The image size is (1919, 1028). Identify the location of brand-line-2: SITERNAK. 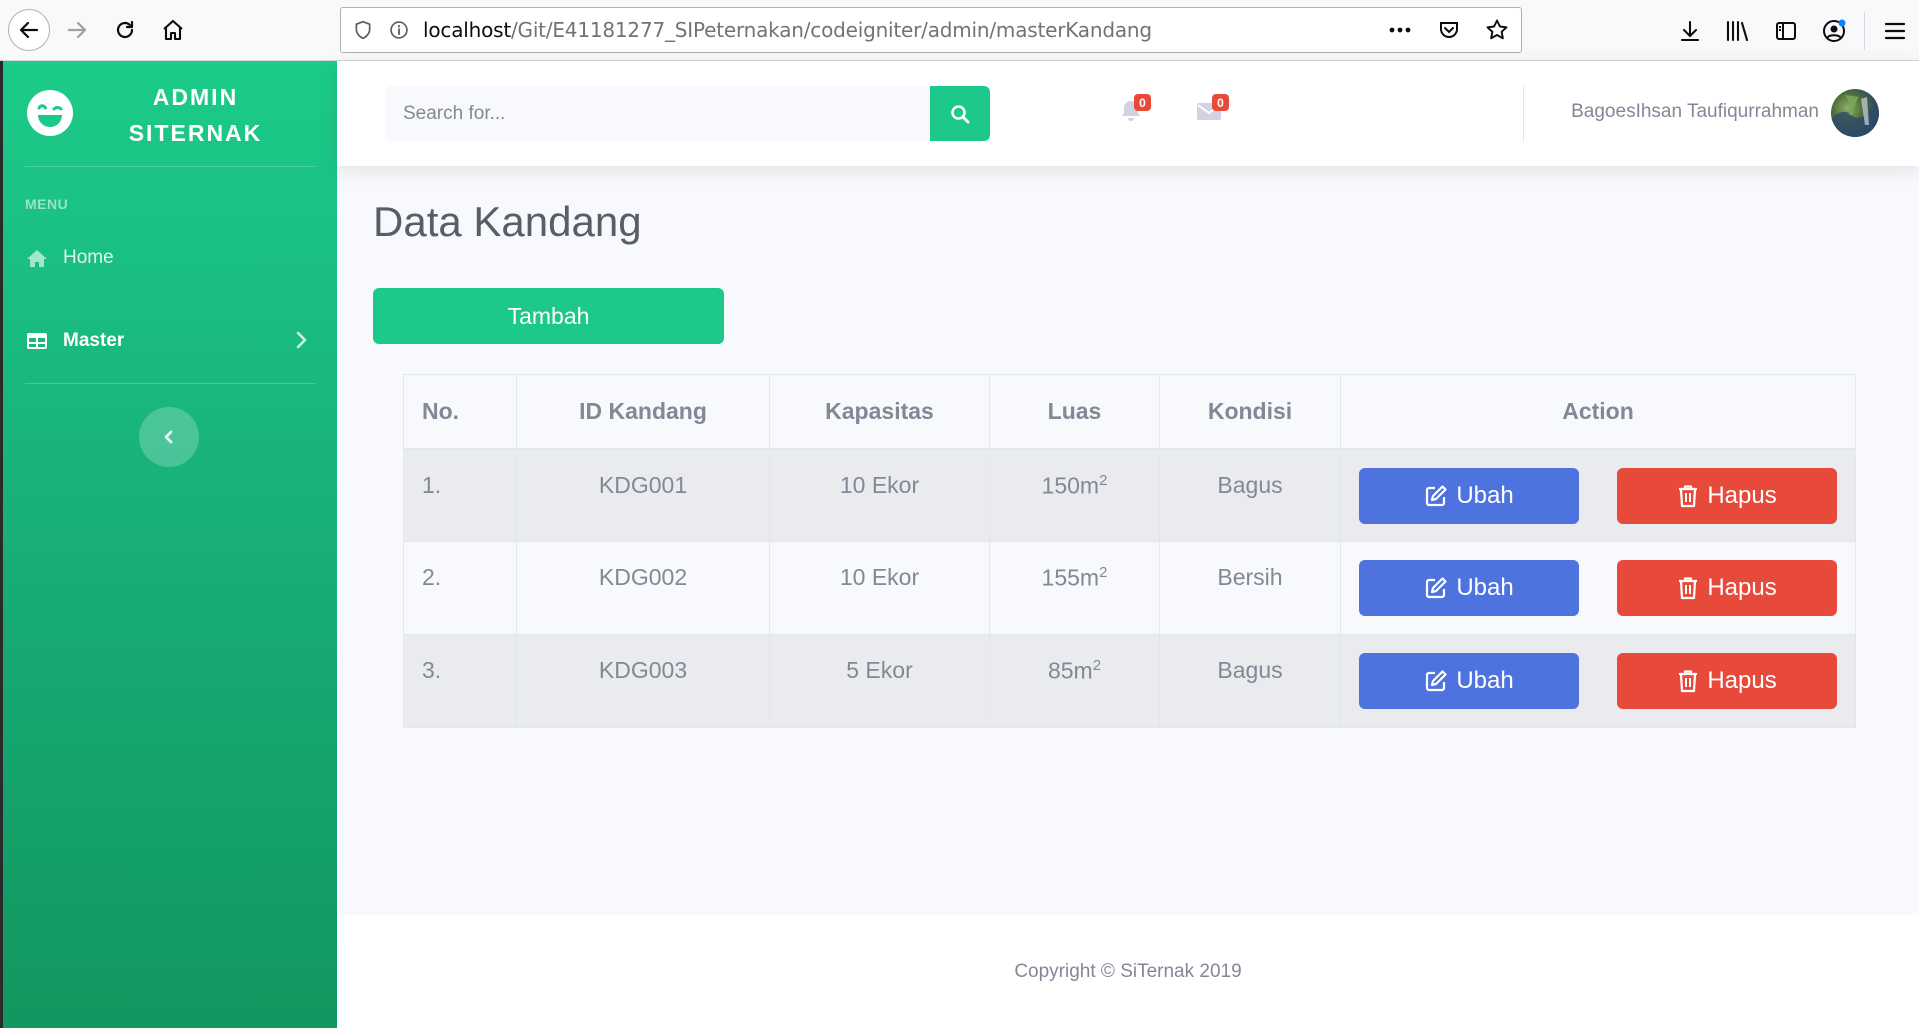
(195, 133).